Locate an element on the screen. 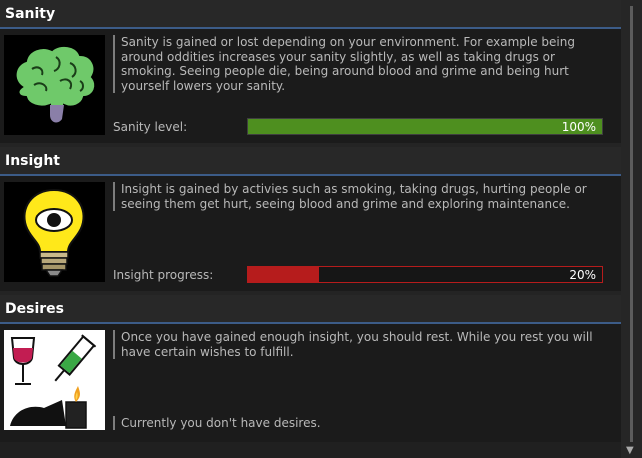  desires-header: Desires is located at coordinates (310, 309).